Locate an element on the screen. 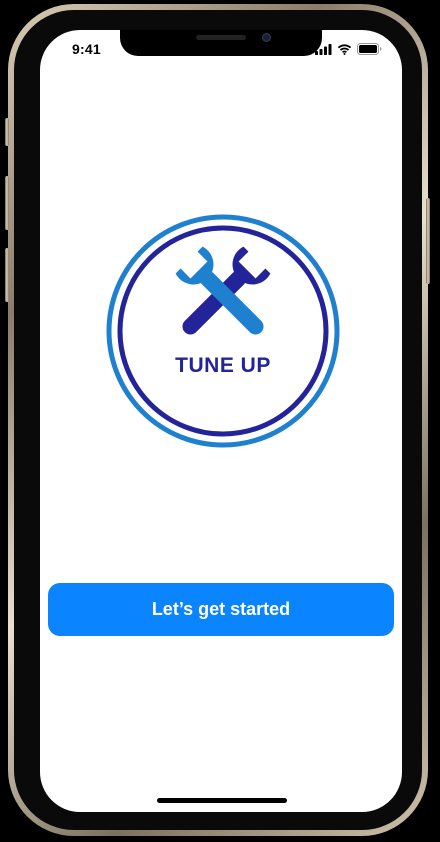  power-button is located at coordinates (428, 241).